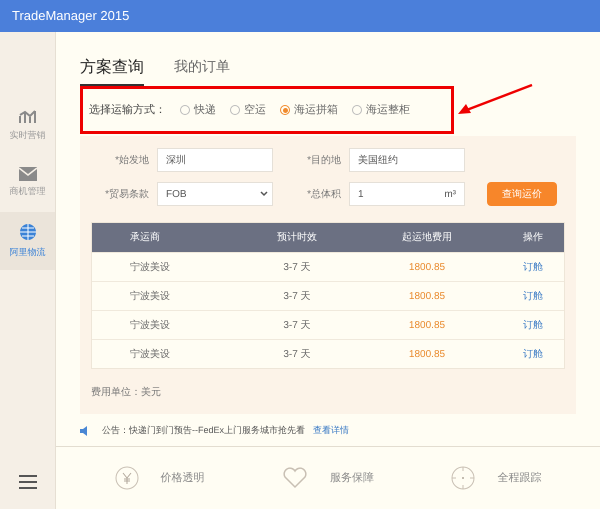  Describe the element at coordinates (85, 431) in the screenshot. I see `speaker-icon` at that location.